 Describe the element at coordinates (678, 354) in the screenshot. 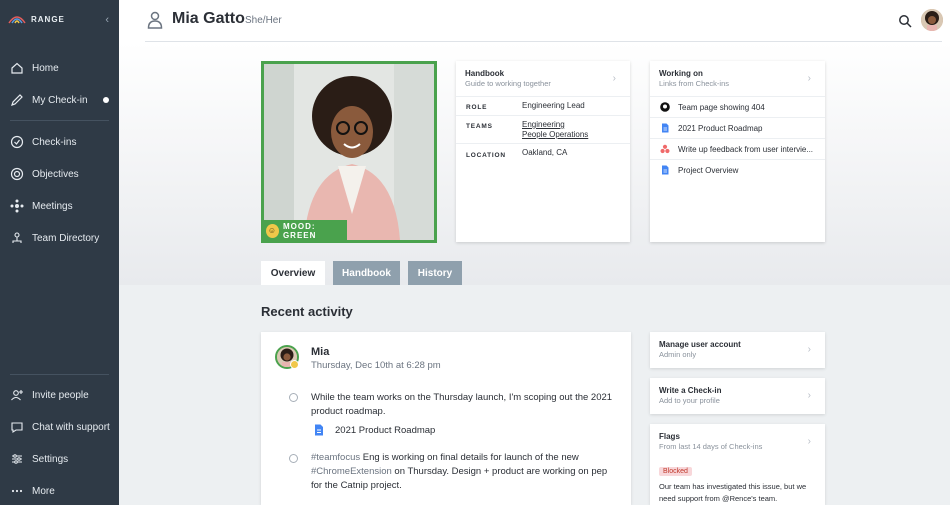

I see `manage-account-subtitle: Admin only` at that location.